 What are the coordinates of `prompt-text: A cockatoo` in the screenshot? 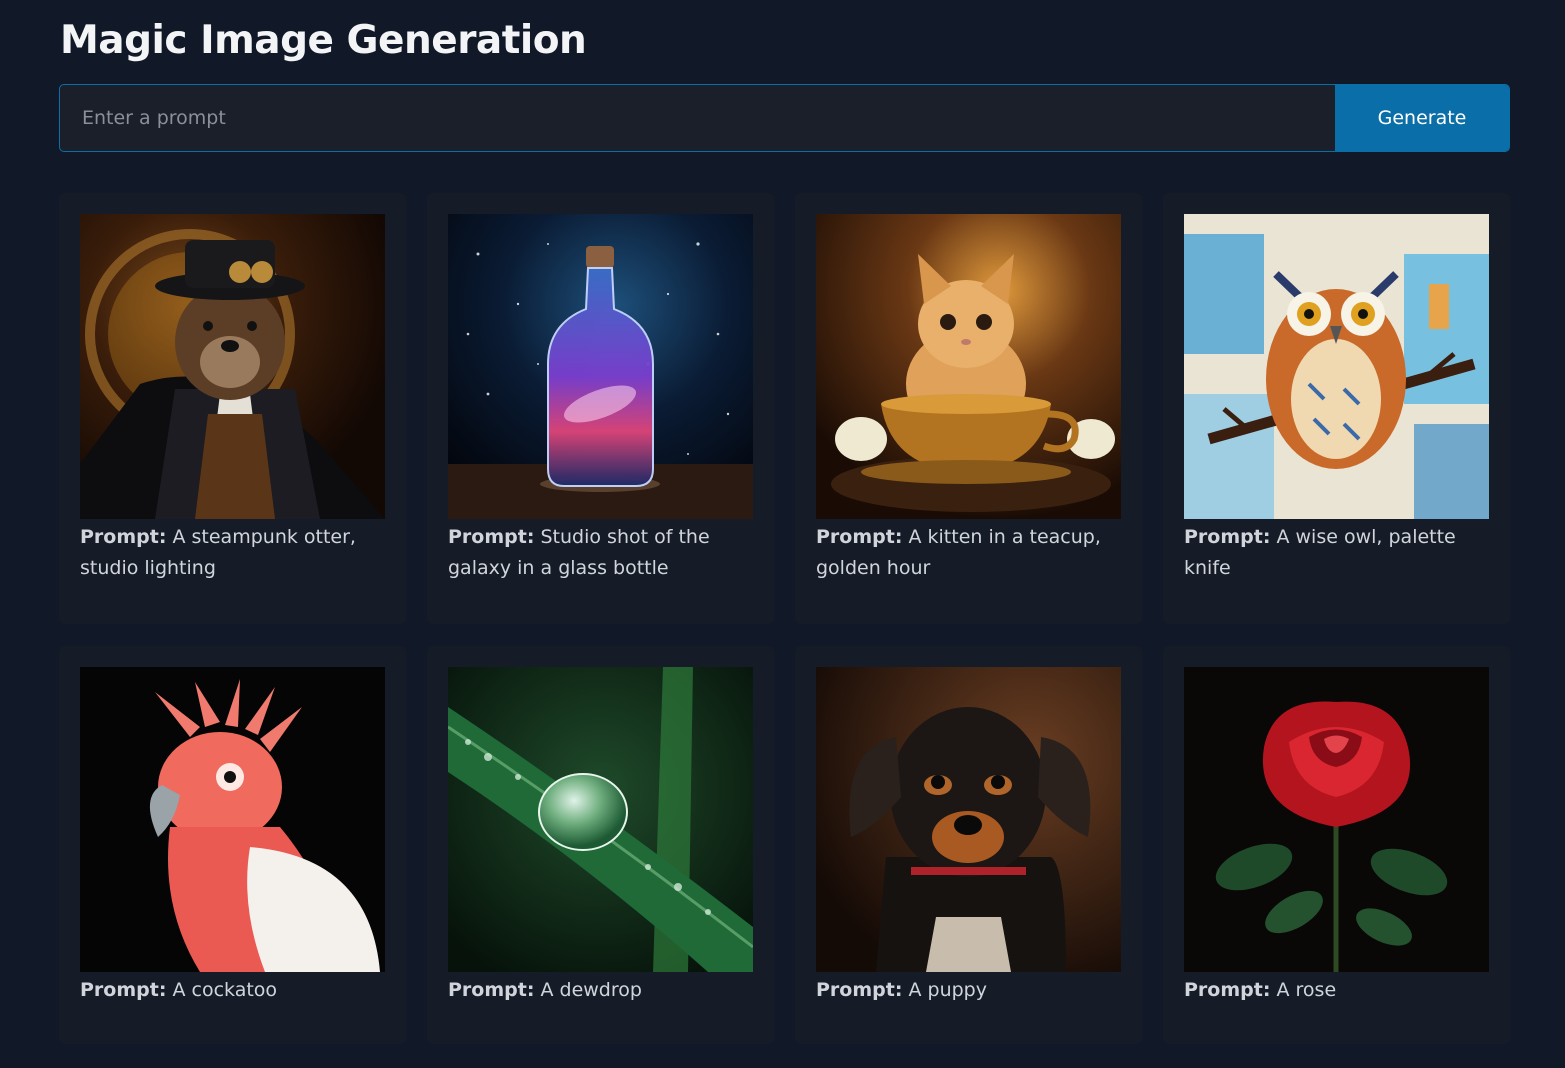 It's located at (225, 990).